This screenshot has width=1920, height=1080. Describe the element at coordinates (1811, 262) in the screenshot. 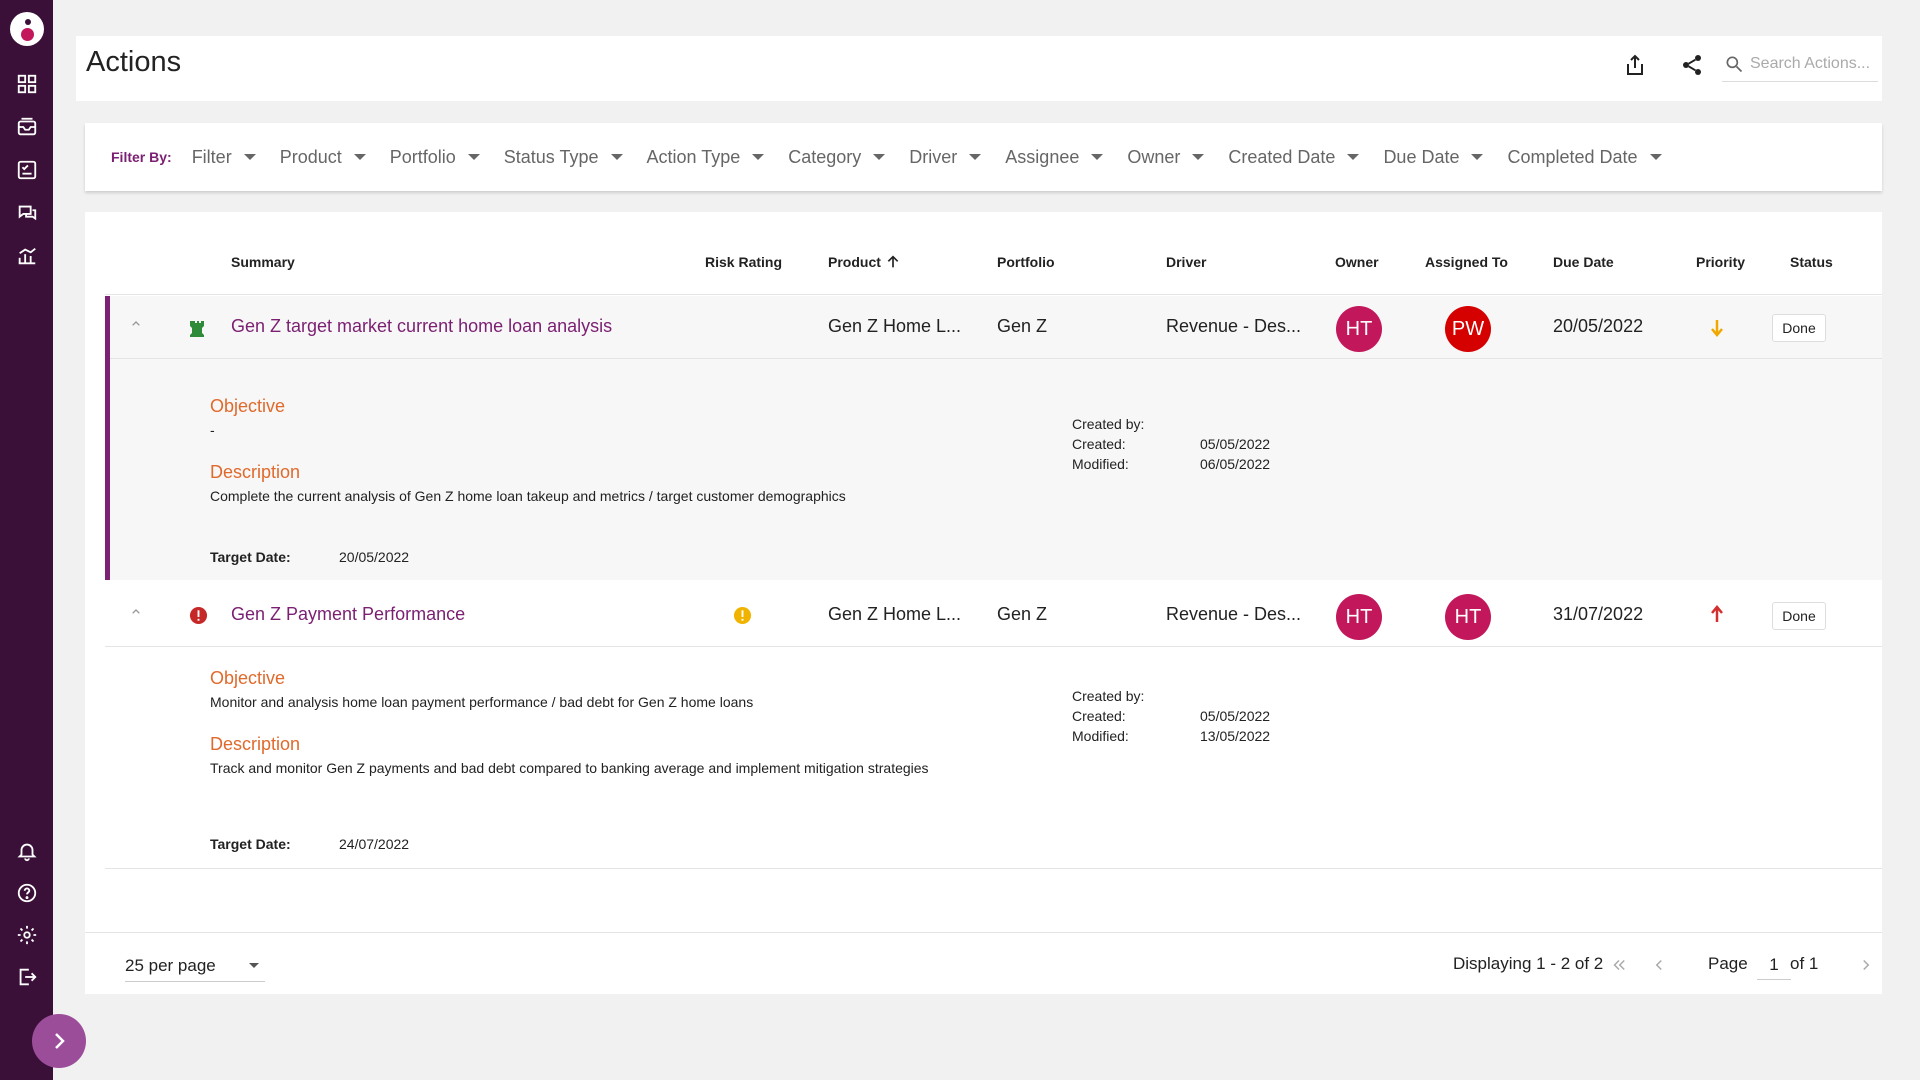

I see `column-header-status: Status` at that location.